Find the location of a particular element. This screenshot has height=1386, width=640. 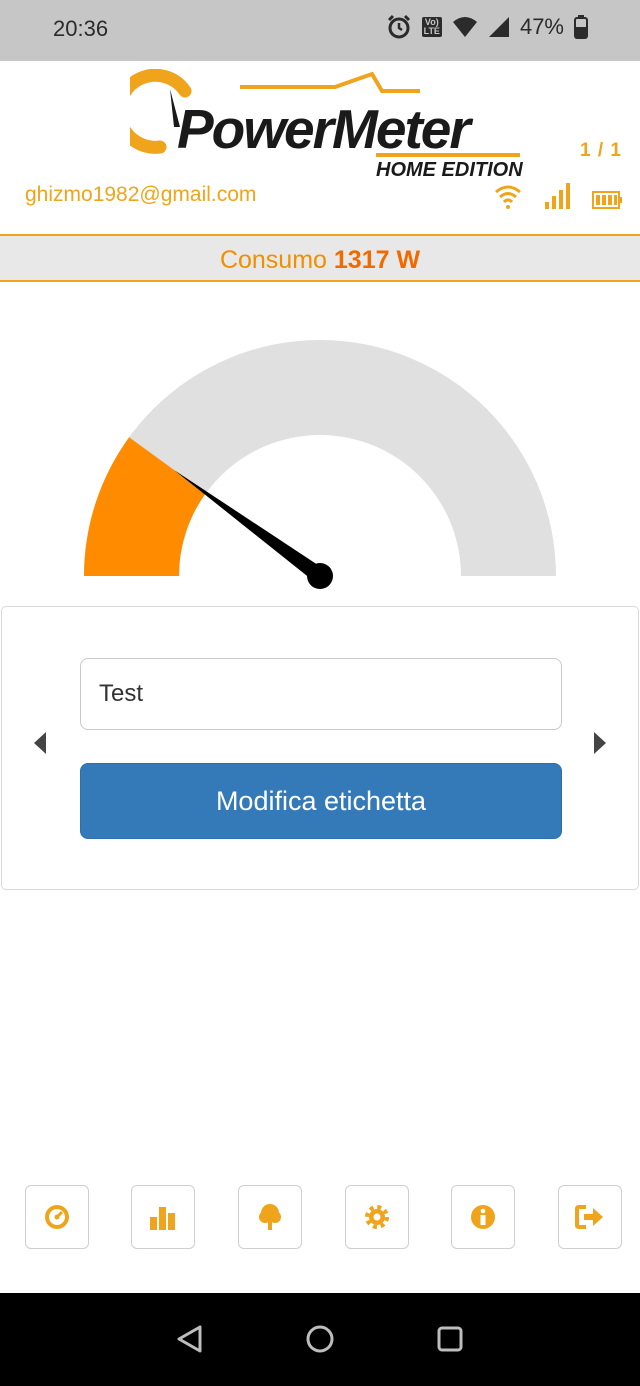

battery-percent: 47% is located at coordinates (541, 26).